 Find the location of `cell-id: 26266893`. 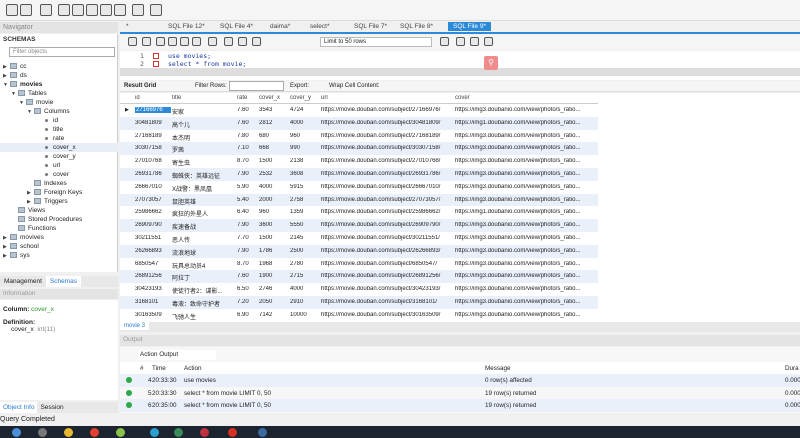

cell-id: 26266893 is located at coordinates (153, 251).